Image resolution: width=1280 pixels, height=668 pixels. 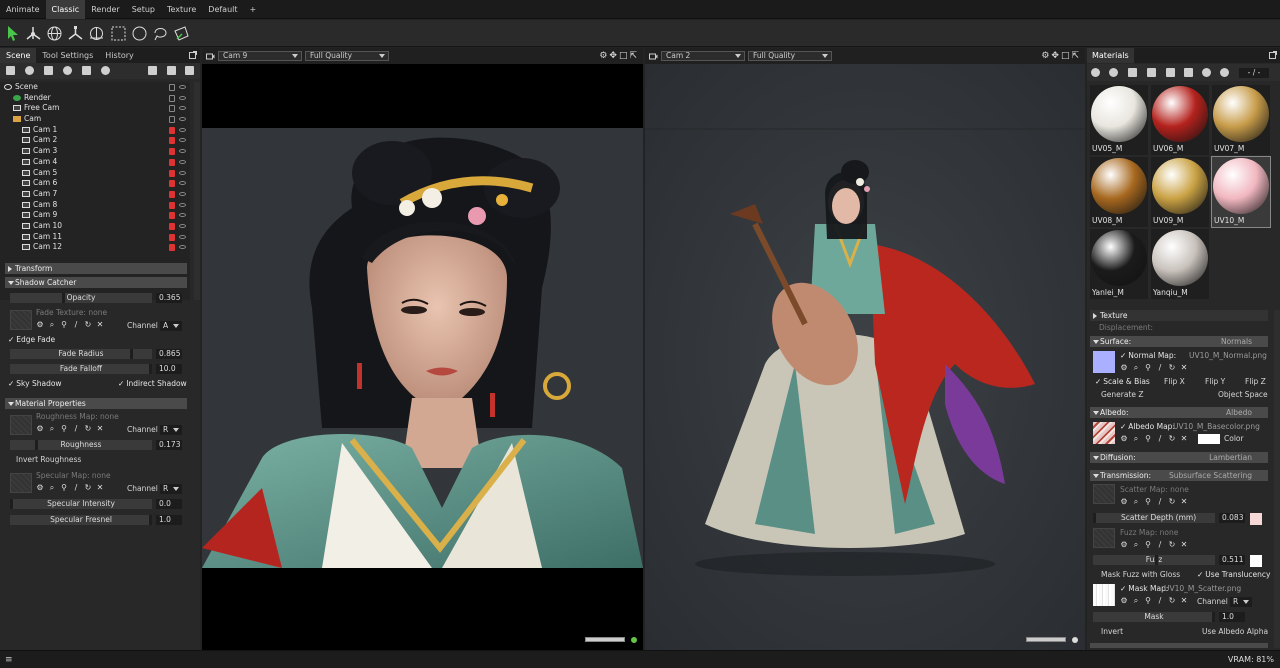 I want to click on material-tile: Yanqiu_M, so click(x=1180, y=264).